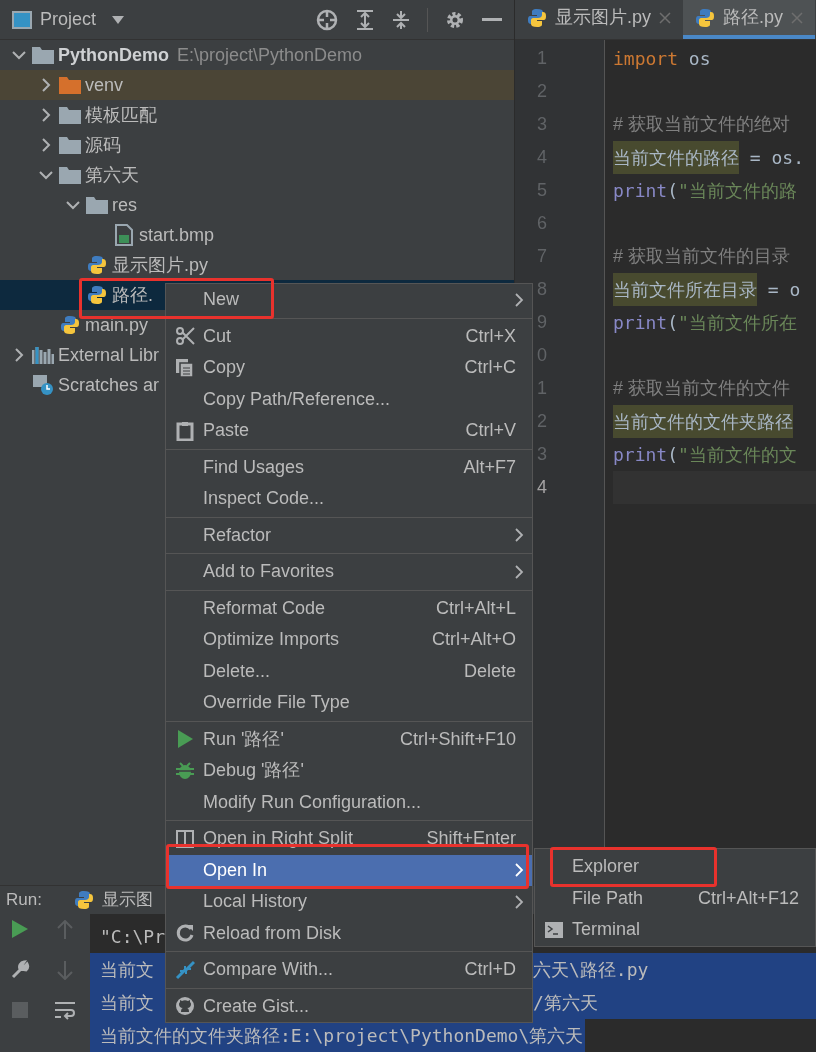 The image size is (816, 1052). What do you see at coordinates (160, 265) in the screenshot?
I see `item-label: 显示图片.py` at bounding box center [160, 265].